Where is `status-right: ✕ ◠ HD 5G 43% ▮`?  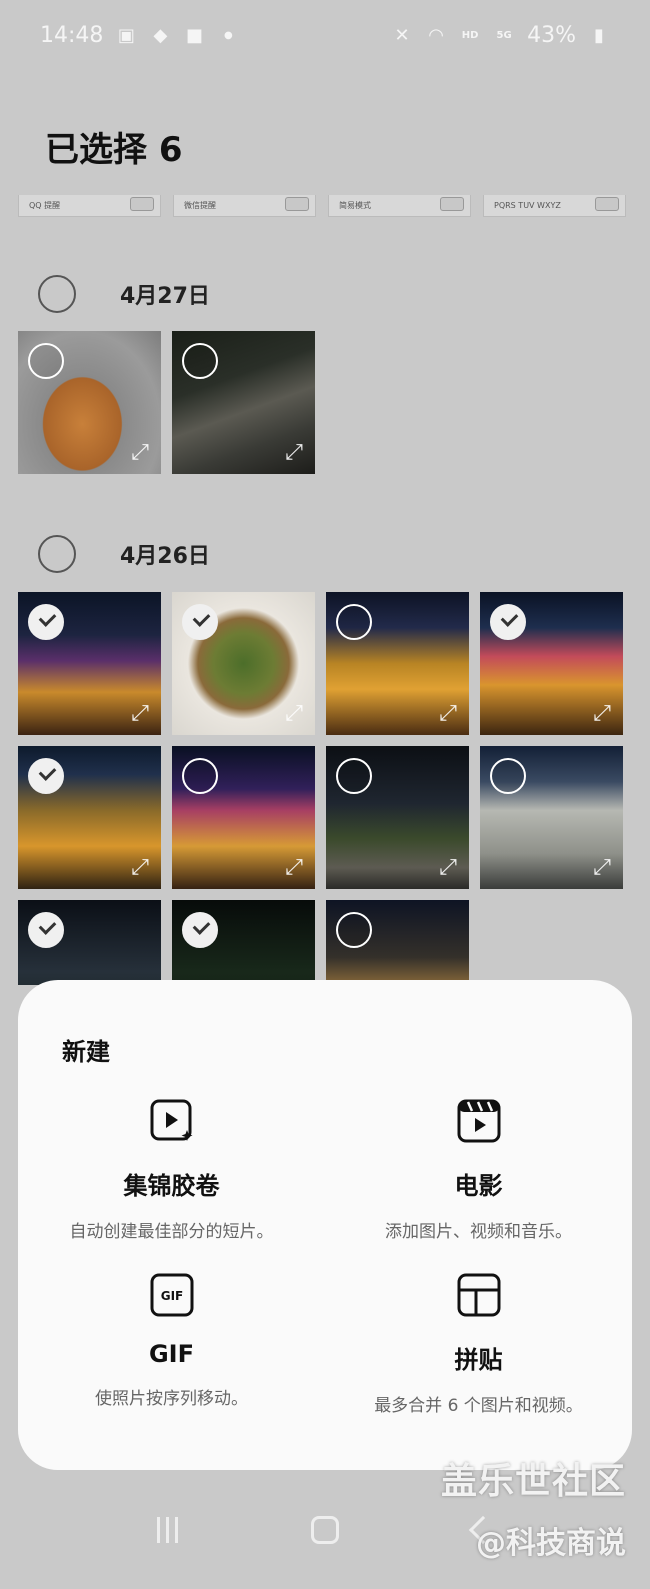 status-right: ✕ ◠ HD 5G 43% ▮ is located at coordinates (500, 35).